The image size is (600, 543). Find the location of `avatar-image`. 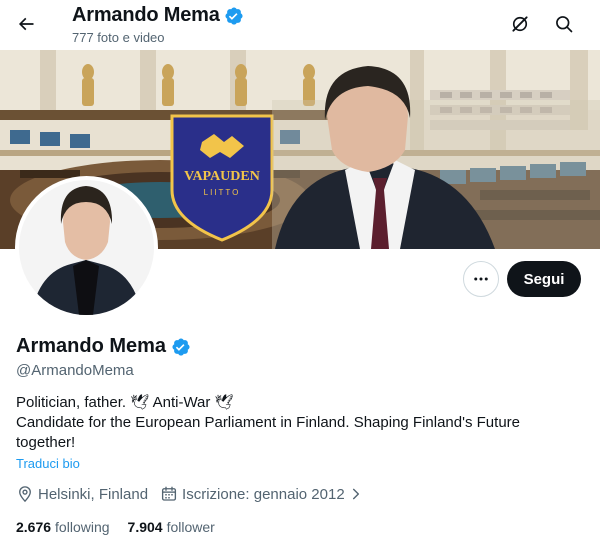

avatar-image is located at coordinates (86, 247).